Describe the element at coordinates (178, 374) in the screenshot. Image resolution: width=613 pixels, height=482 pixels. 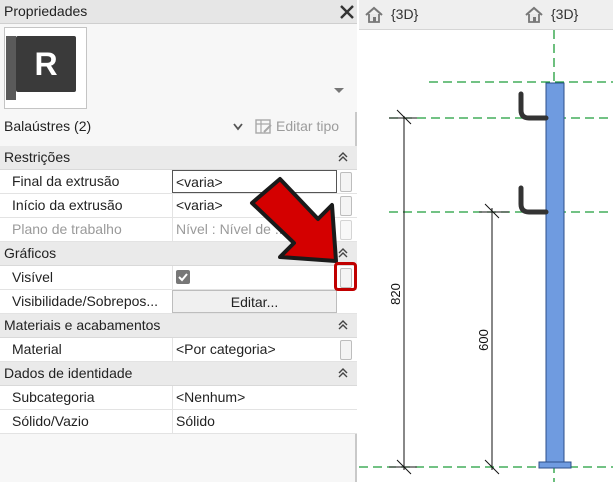
I see `section-dados-identidade: Dados de identidade` at that location.